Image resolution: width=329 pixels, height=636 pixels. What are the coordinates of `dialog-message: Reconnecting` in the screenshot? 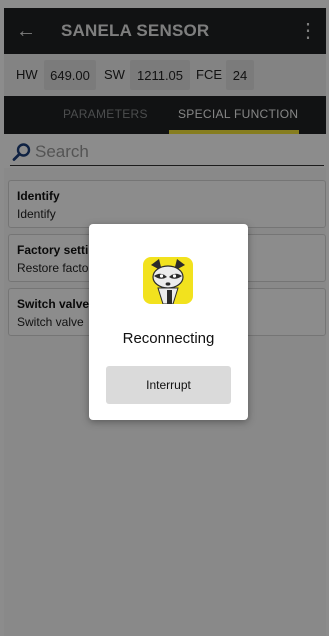 It's located at (168, 338).